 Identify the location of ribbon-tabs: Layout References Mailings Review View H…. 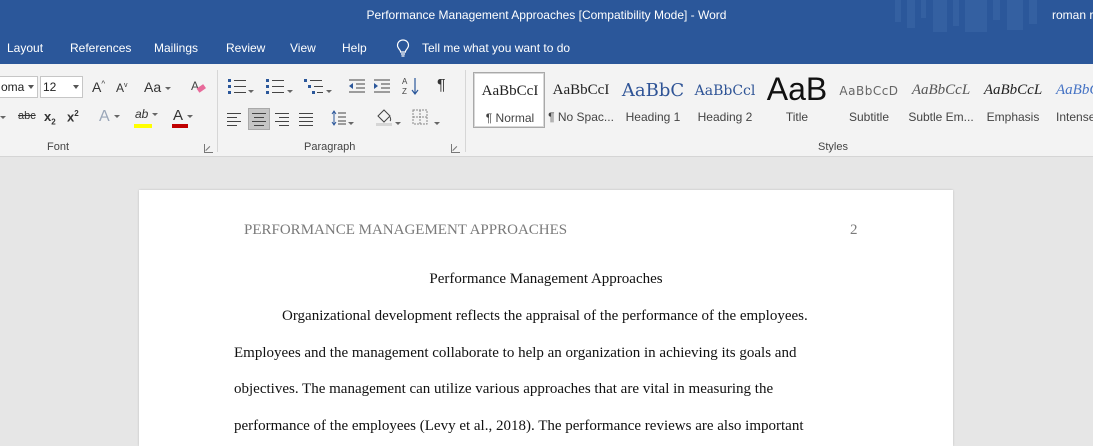
(546, 48).